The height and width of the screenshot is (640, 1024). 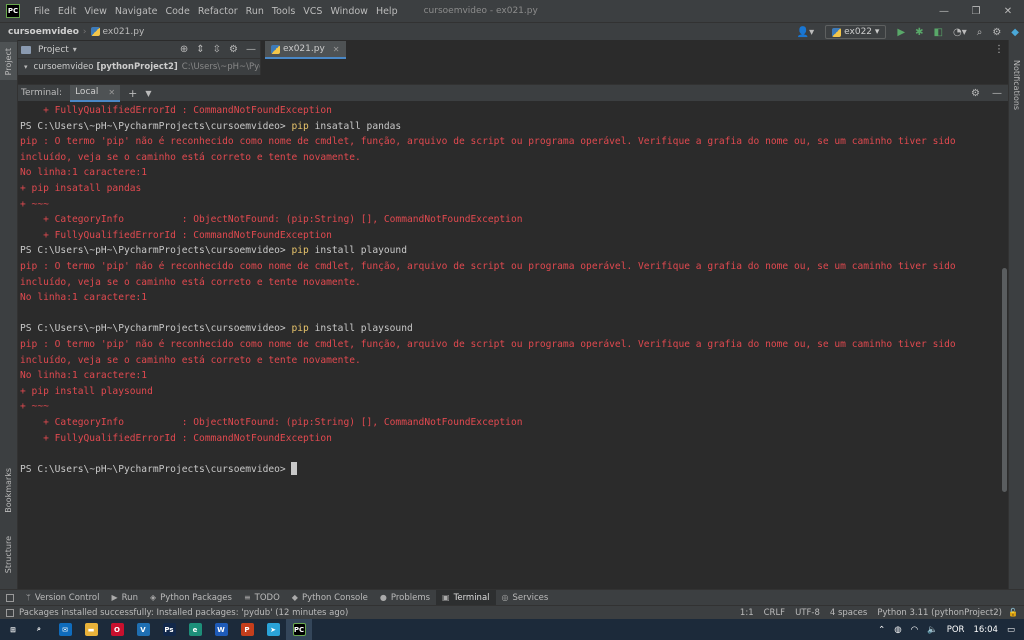 What do you see at coordinates (1011, 630) in the screenshot?
I see `notification-center-icon: ▭` at bounding box center [1011, 630].